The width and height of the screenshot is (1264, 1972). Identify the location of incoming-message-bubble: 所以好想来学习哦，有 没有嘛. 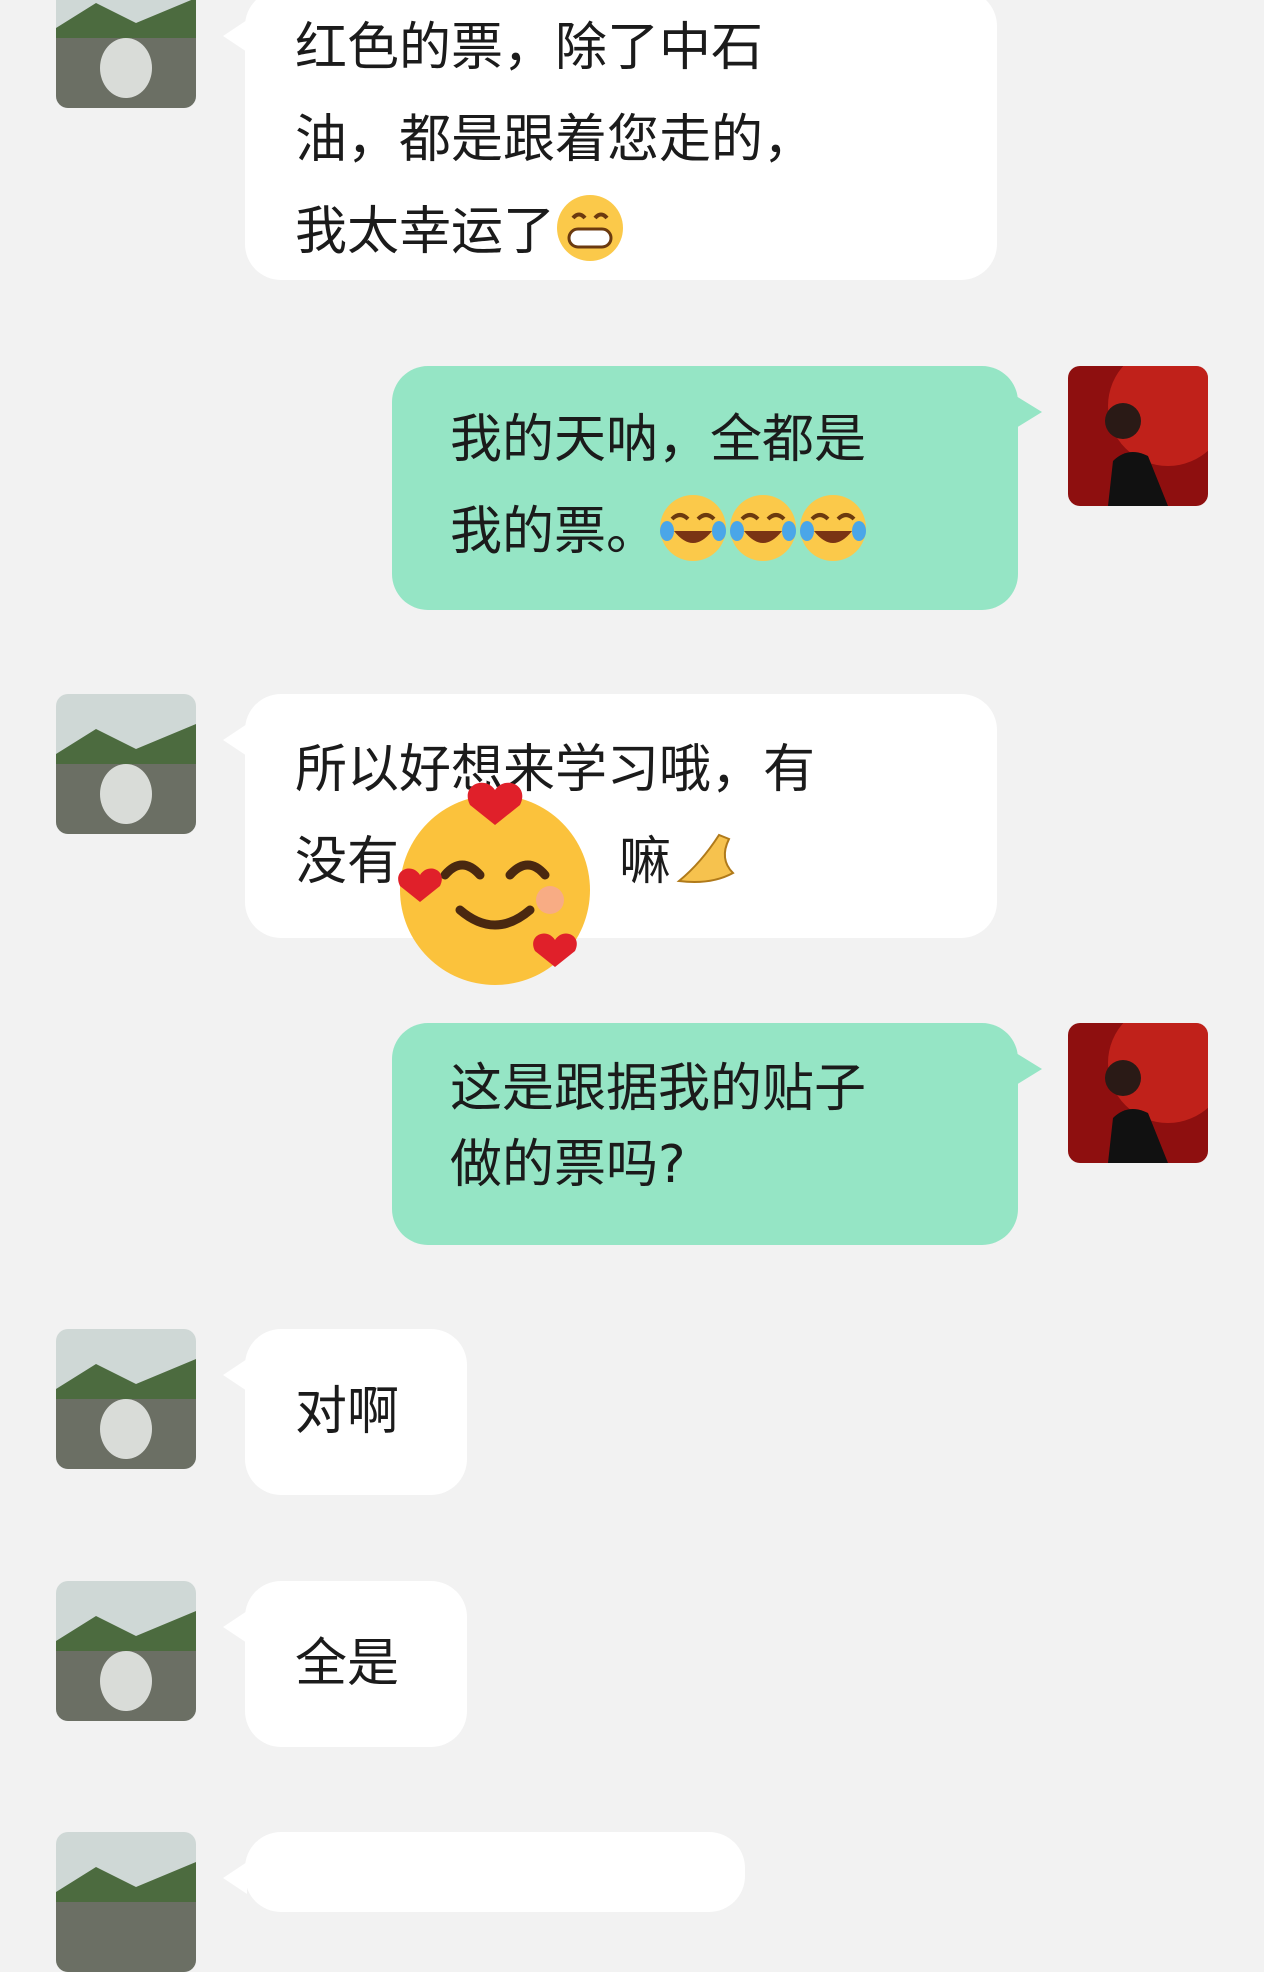
(610, 816).